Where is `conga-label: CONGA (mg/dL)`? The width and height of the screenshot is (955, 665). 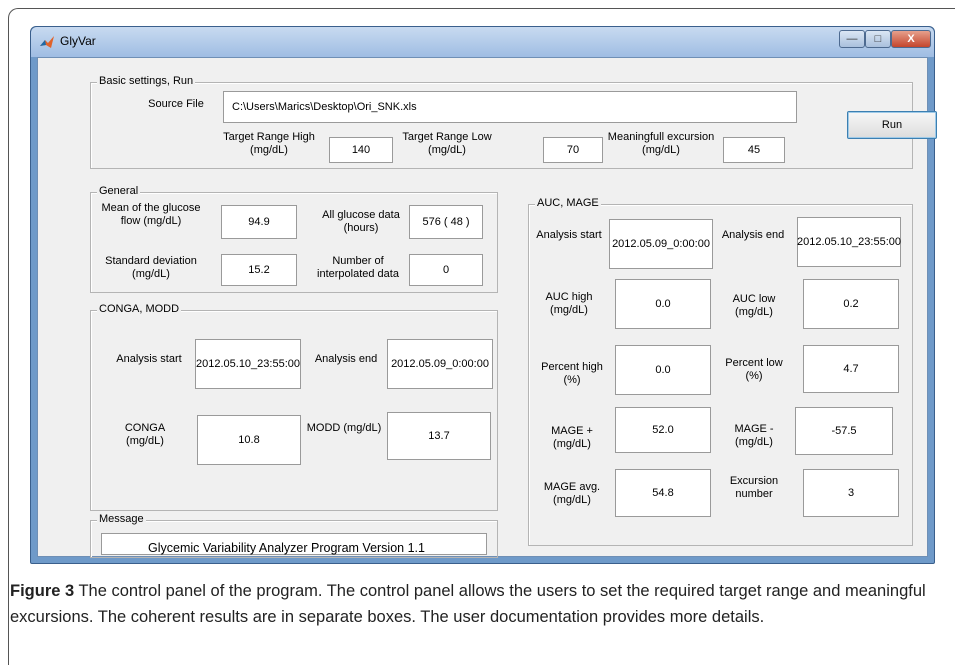
conga-label: CONGA (mg/dL) is located at coordinates (145, 434).